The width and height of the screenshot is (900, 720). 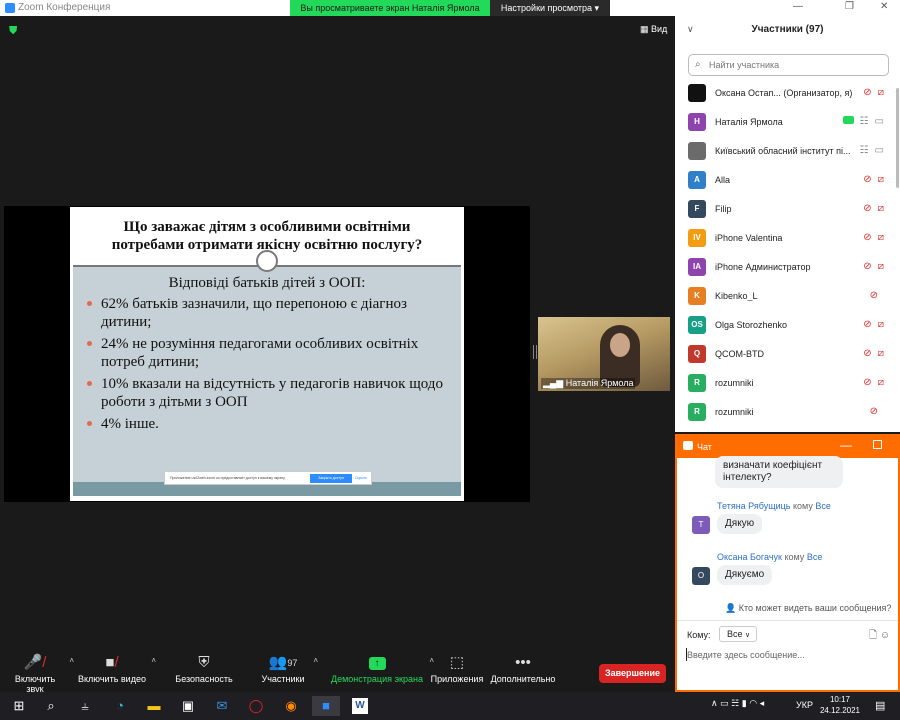 I want to click on file-explorer-icon: ▬, so click(x=154, y=706).